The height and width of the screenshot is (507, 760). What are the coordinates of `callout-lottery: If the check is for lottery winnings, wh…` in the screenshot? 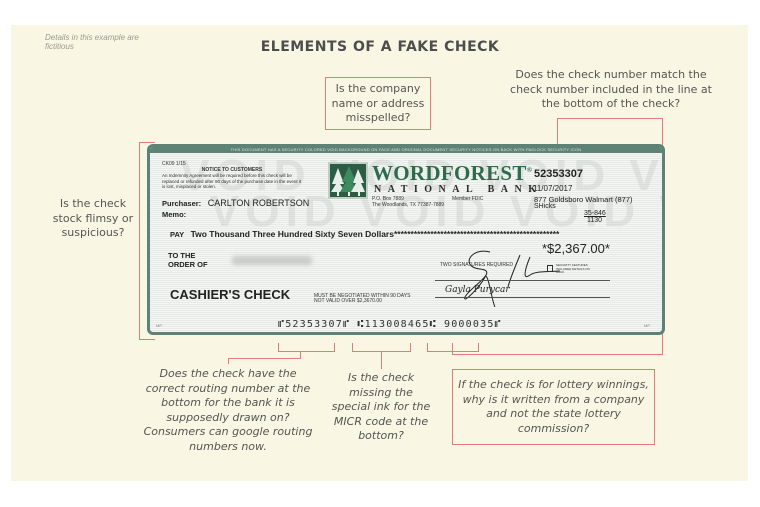 It's located at (553, 407).